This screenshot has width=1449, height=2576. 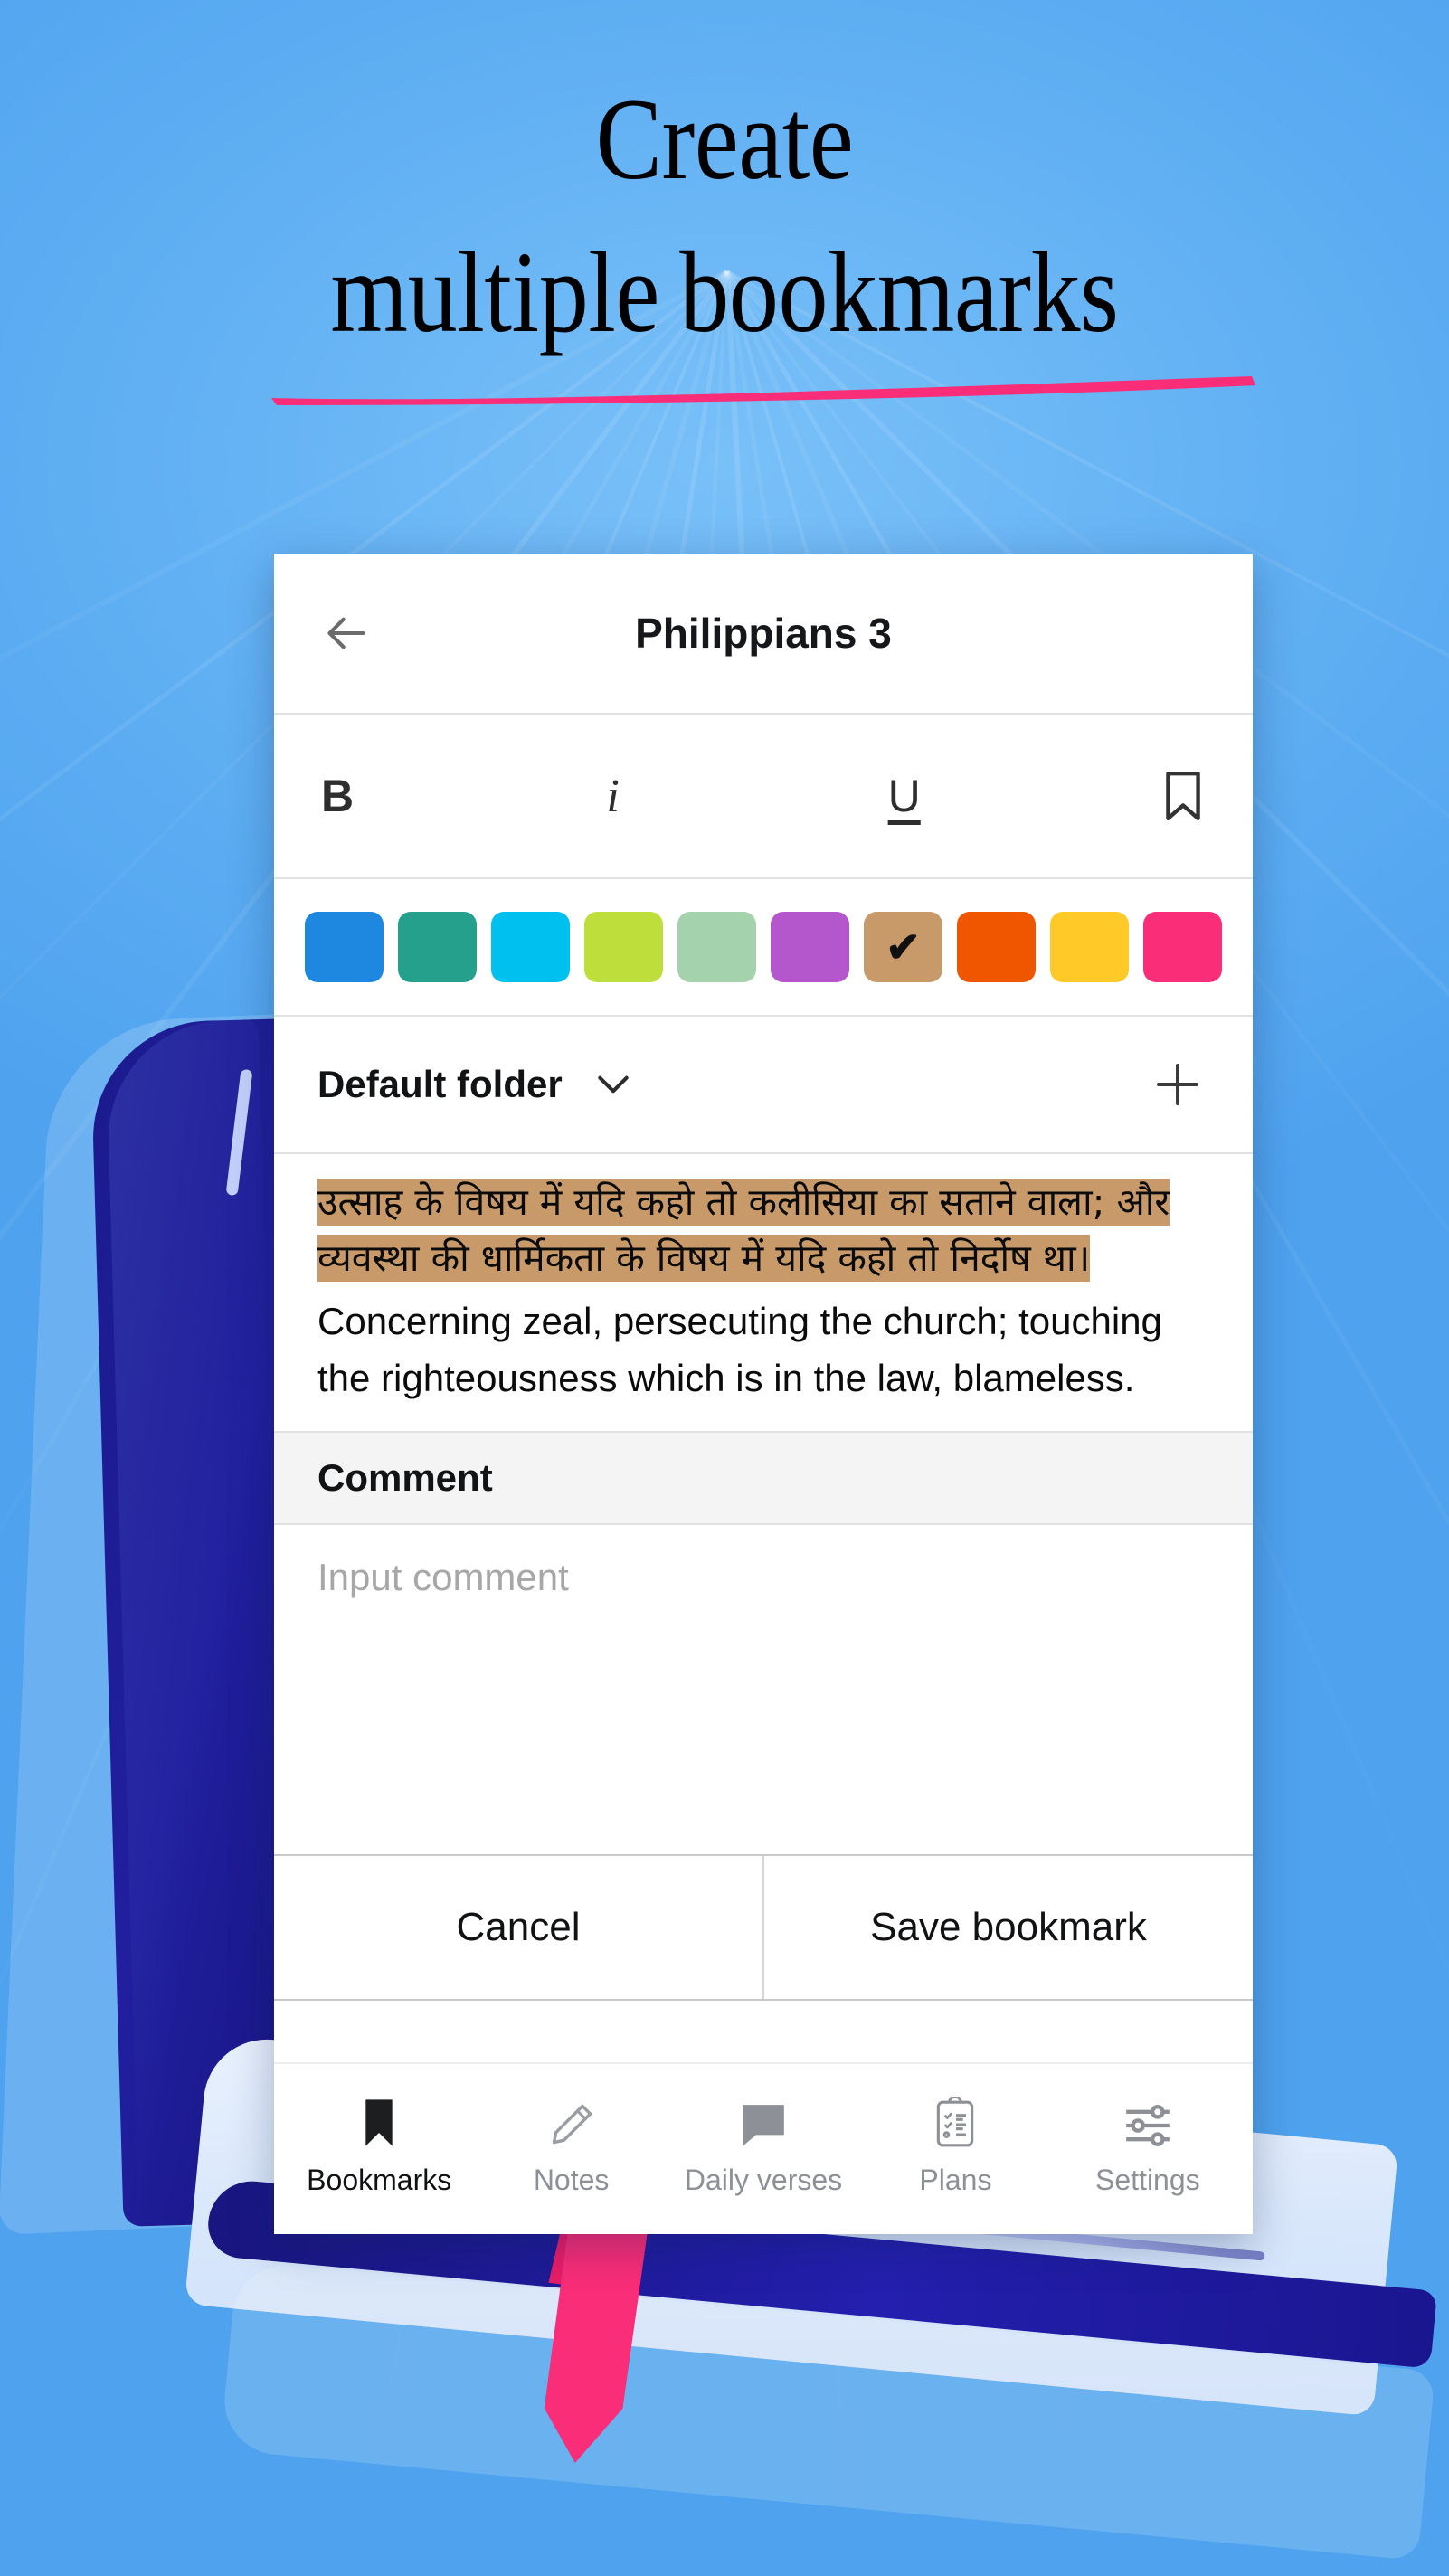 I want to click on bookmark-toggle-button, so click(x=1183, y=796).